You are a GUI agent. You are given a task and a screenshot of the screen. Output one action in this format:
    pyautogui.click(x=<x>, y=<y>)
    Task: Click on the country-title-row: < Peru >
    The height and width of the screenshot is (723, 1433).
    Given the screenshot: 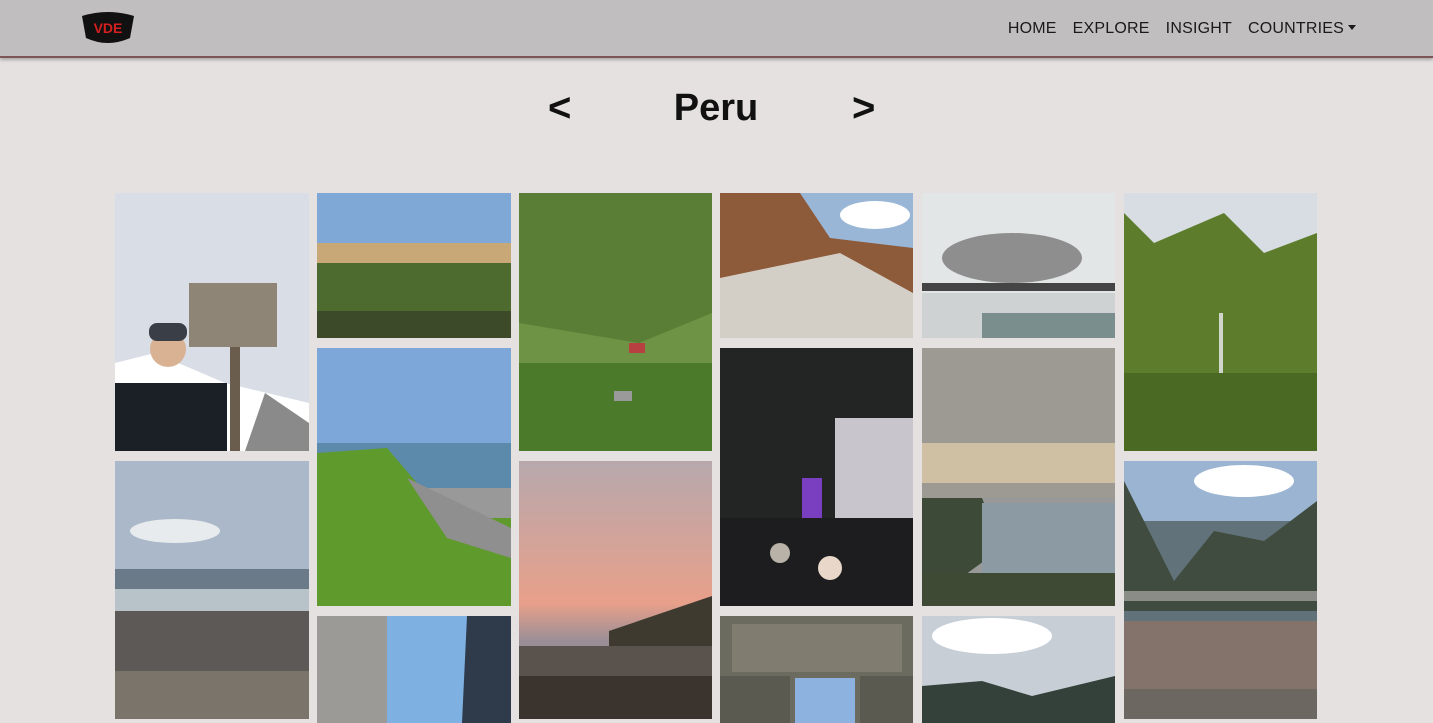 What is the action you would take?
    pyautogui.click(x=716, y=108)
    